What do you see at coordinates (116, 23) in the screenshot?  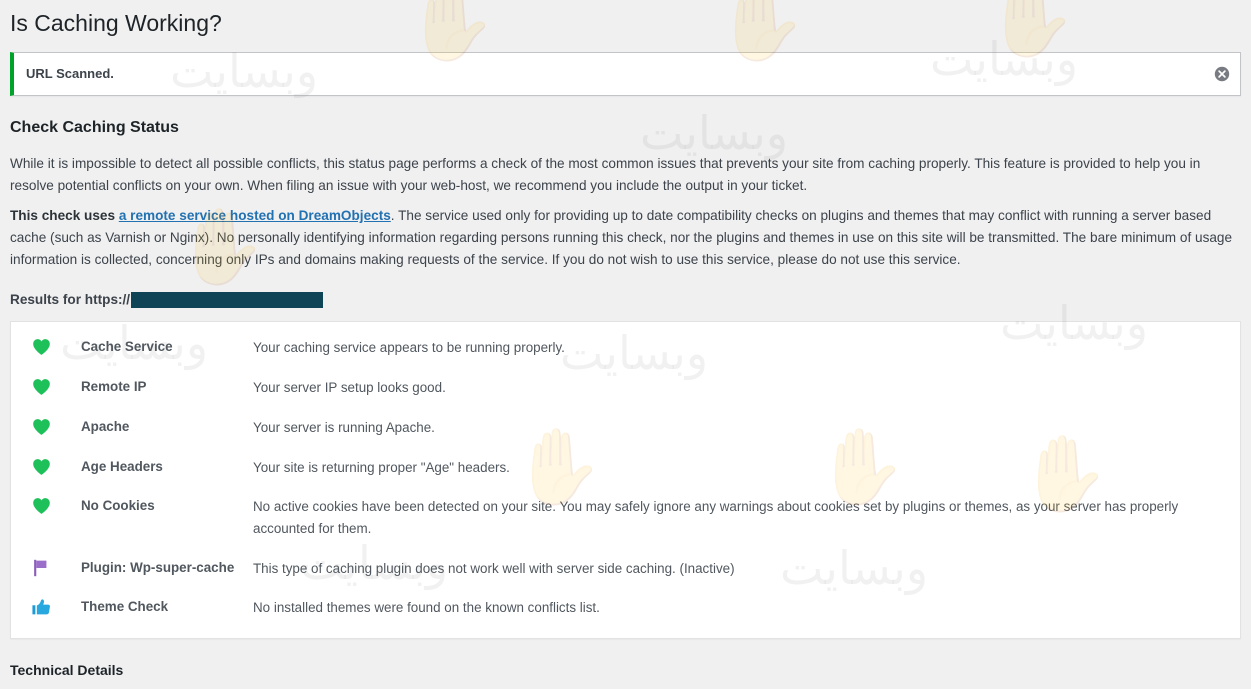 I see `page-title: Is Caching Working?` at bounding box center [116, 23].